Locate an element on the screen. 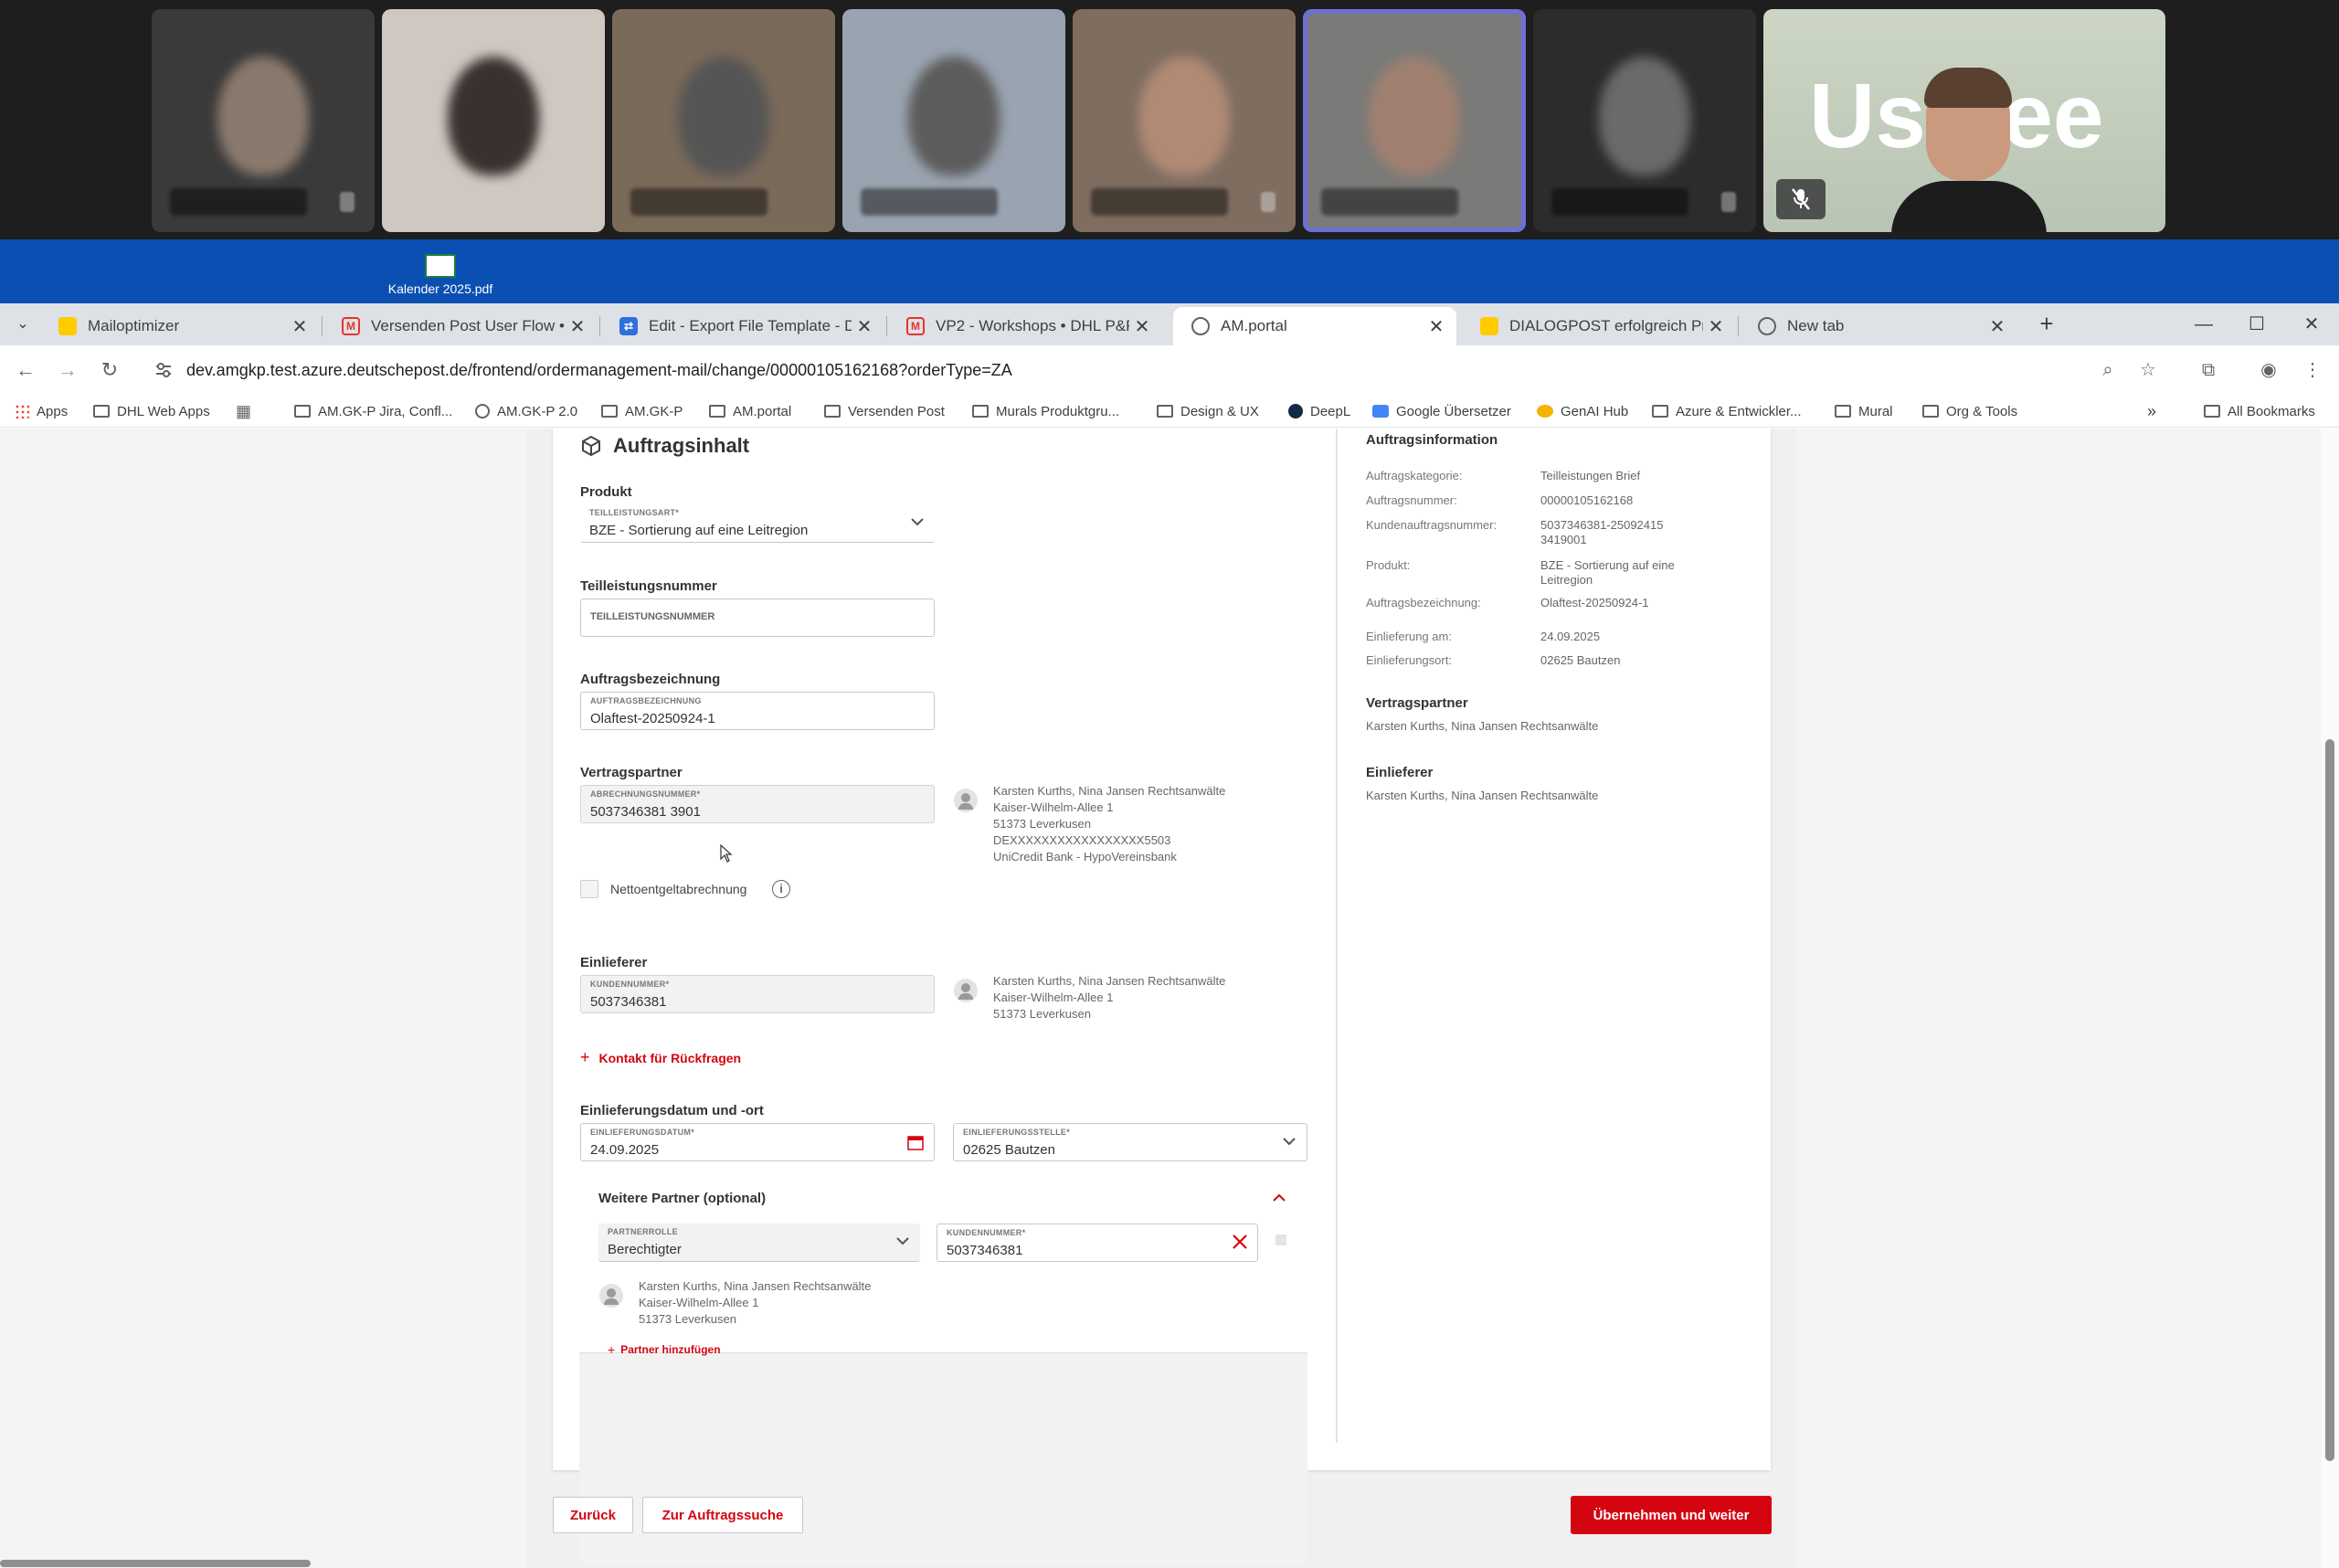 The width and height of the screenshot is (2339, 1568). bookmark-all: All Bookmarks is located at coordinates (2259, 411).